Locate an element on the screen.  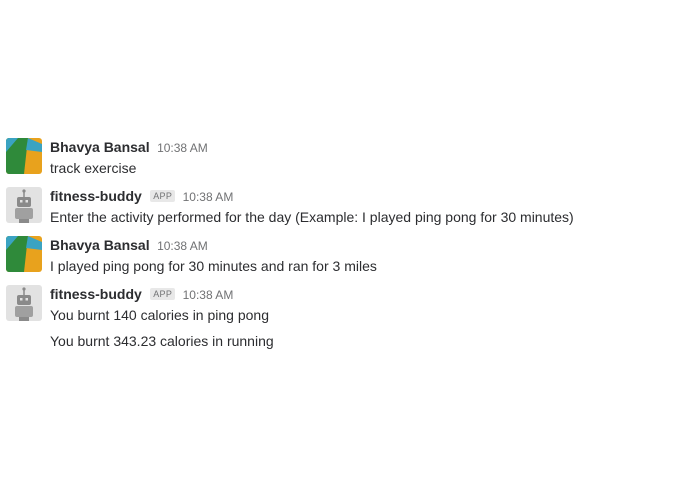
message-text: track exercise is located at coordinates (93, 168).